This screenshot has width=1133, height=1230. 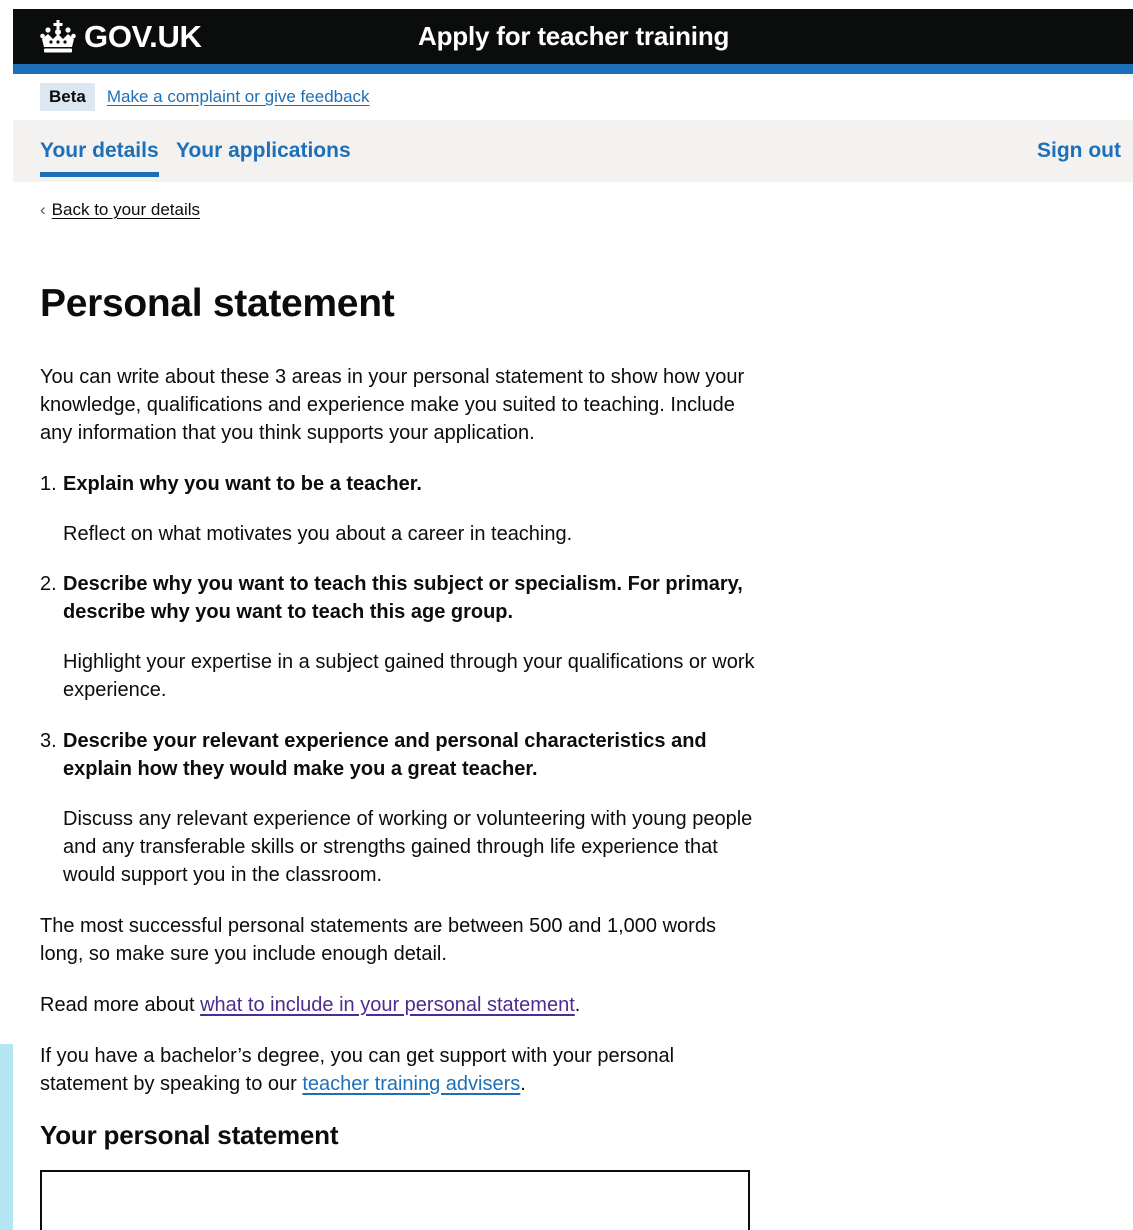 I want to click on phase-banner: Beta Make a complaint or give feedback, so click(x=573, y=97).